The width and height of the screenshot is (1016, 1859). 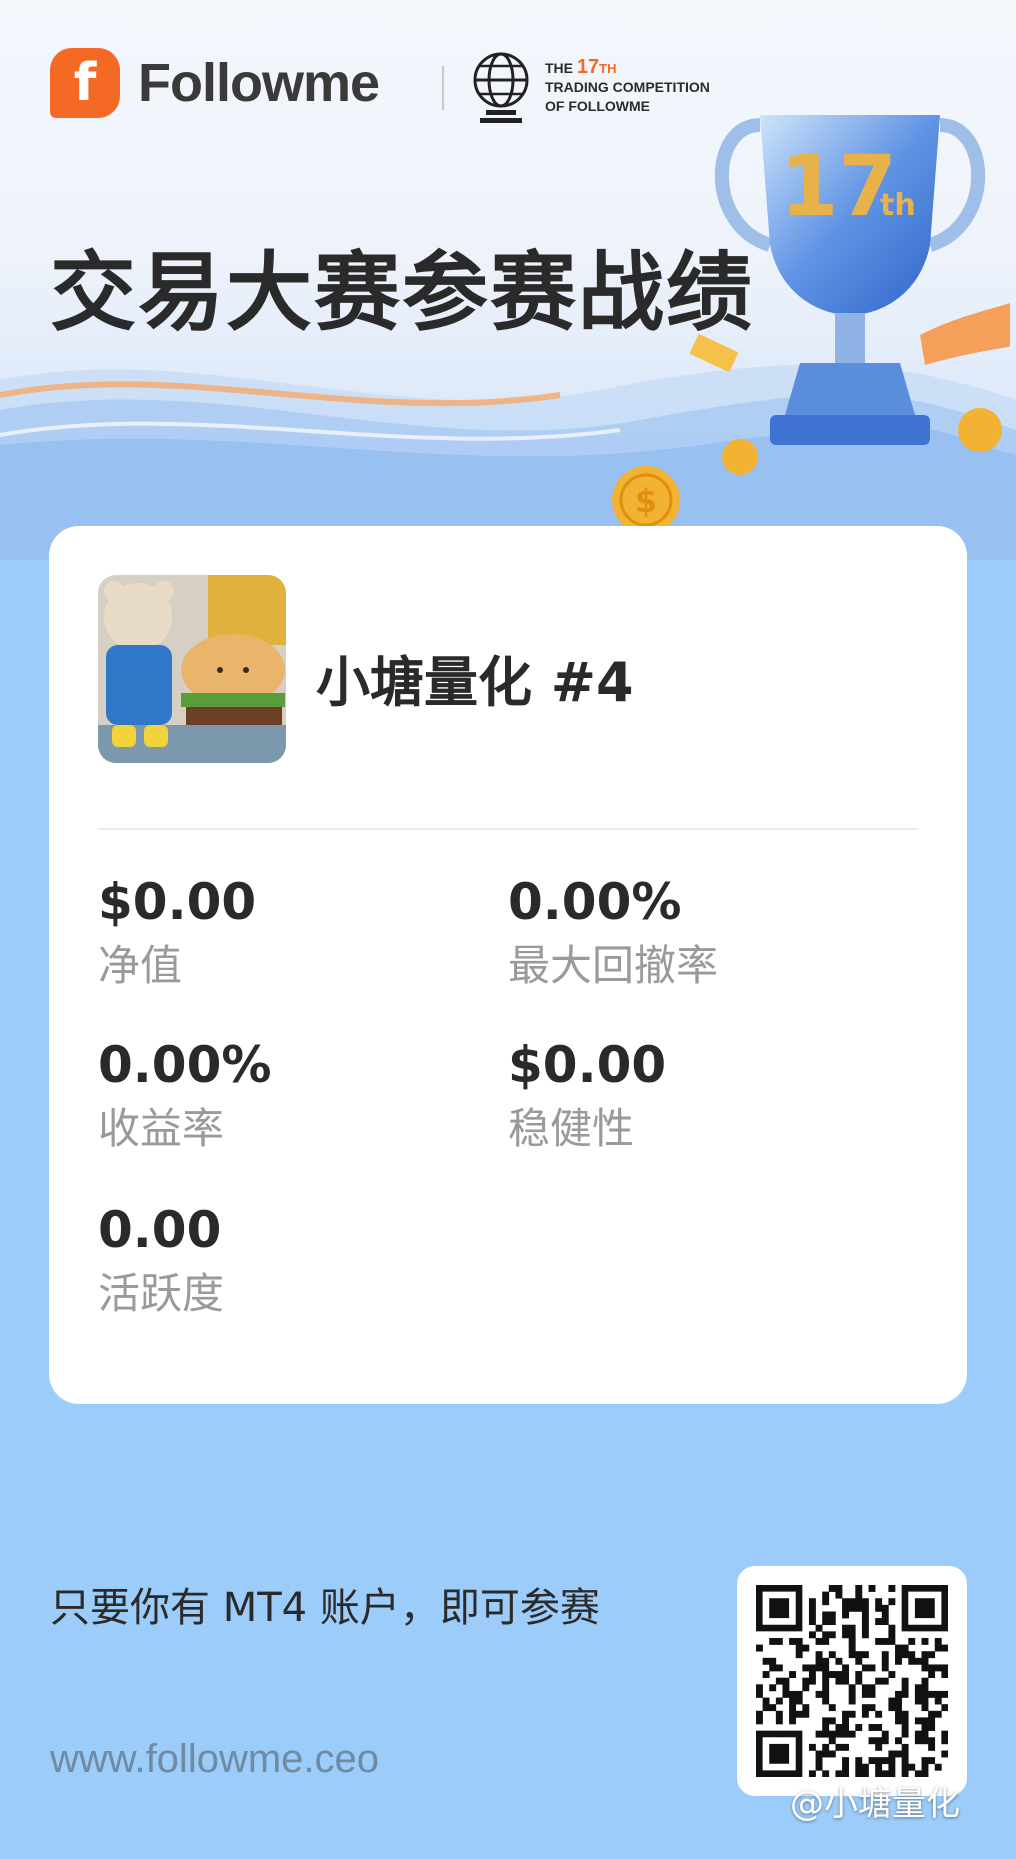 I want to click on avatar, so click(x=192, y=669).